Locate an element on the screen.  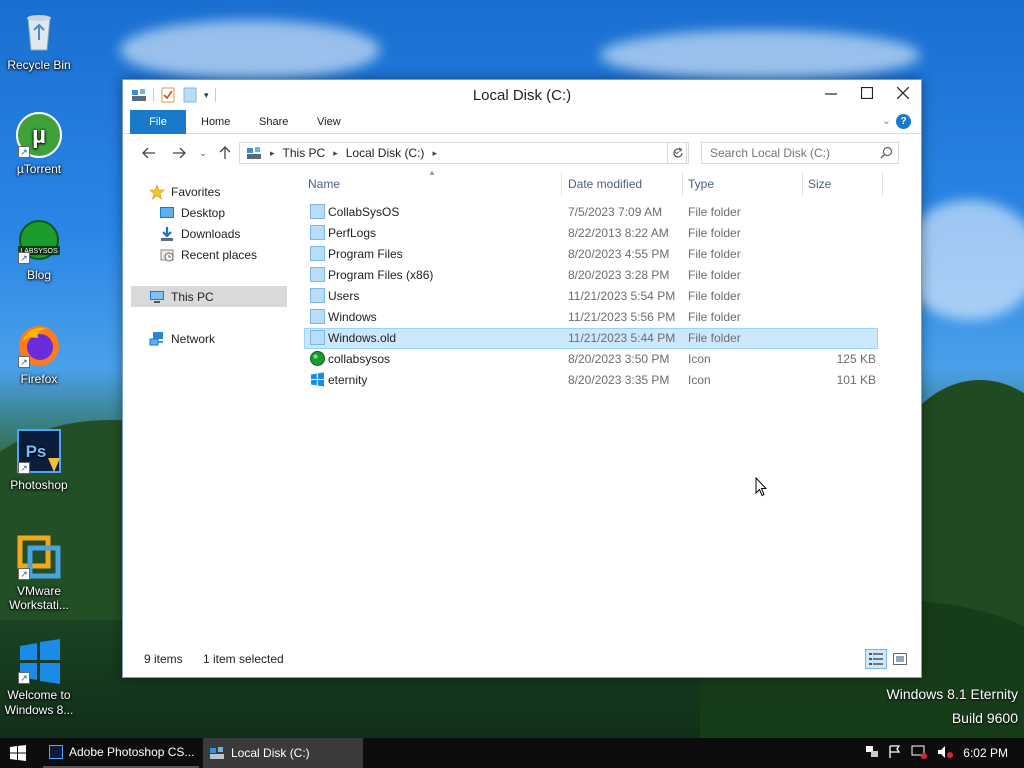
photoshop-icon: Ps ↗ is located at coordinates (39, 451).